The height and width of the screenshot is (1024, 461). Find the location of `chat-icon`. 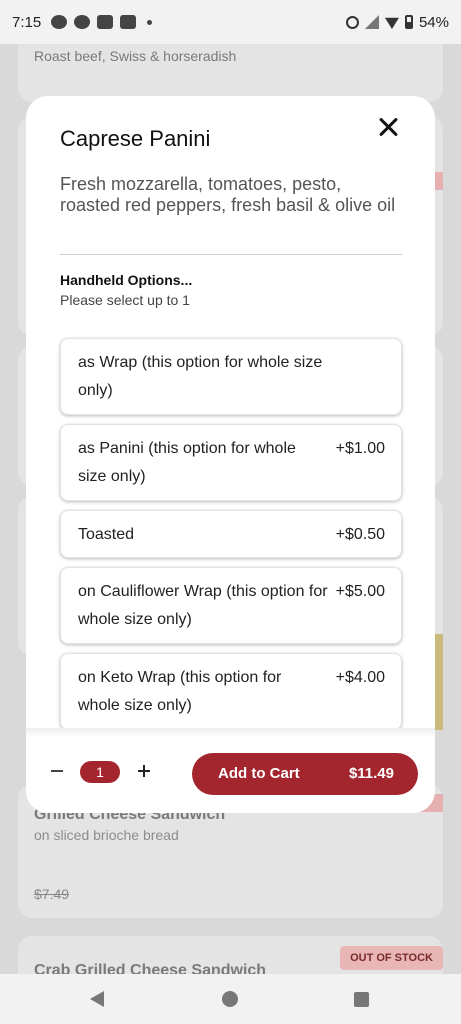

chat-icon is located at coordinates (82, 22).